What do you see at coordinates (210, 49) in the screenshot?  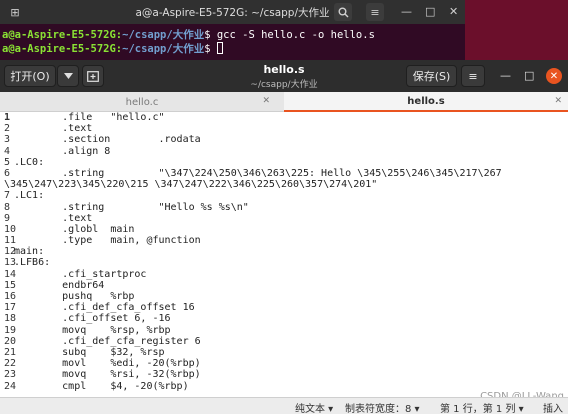 I see `prompt-command: $` at bounding box center [210, 49].